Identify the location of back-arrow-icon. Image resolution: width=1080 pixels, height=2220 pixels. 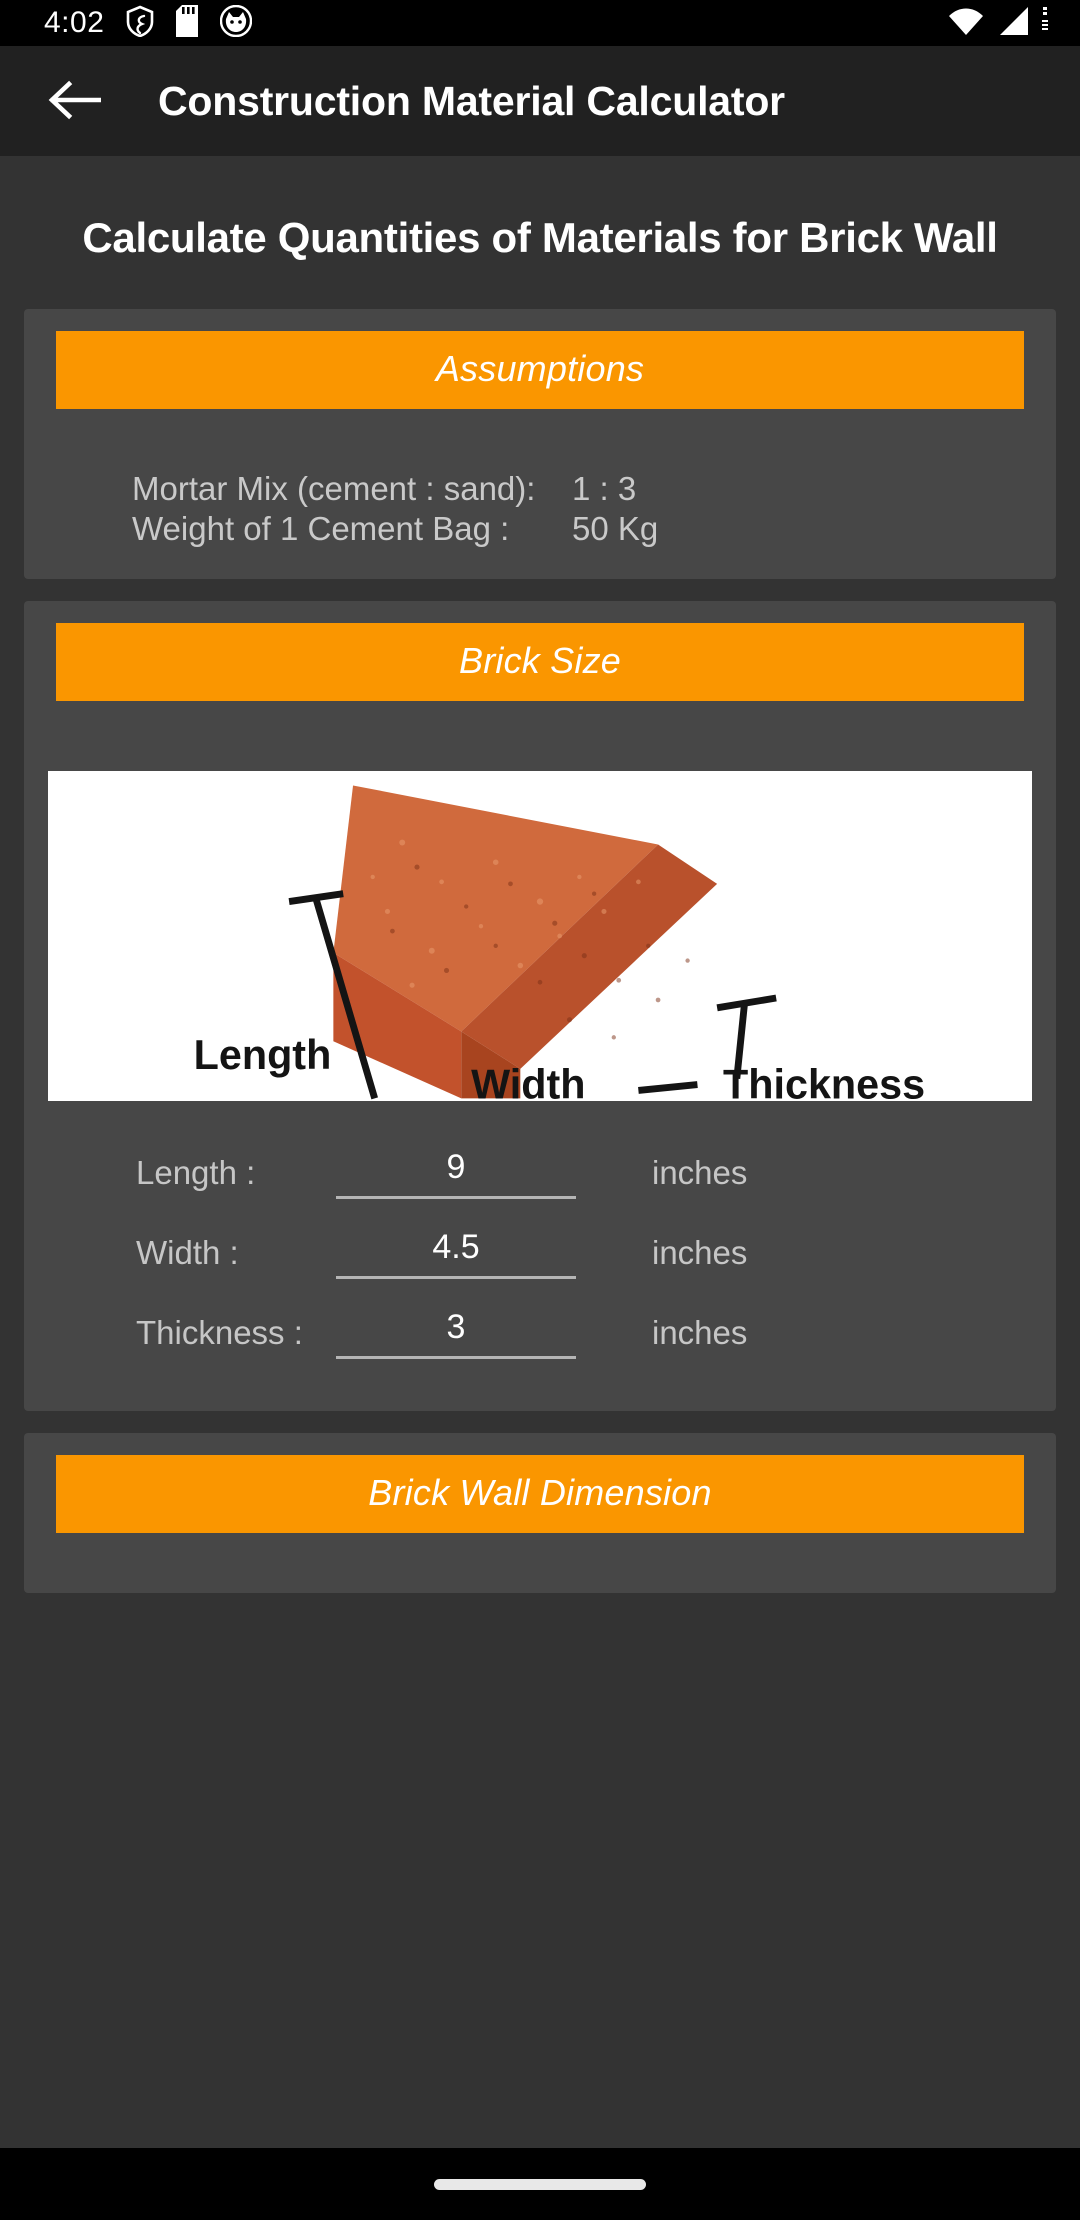
(74, 101).